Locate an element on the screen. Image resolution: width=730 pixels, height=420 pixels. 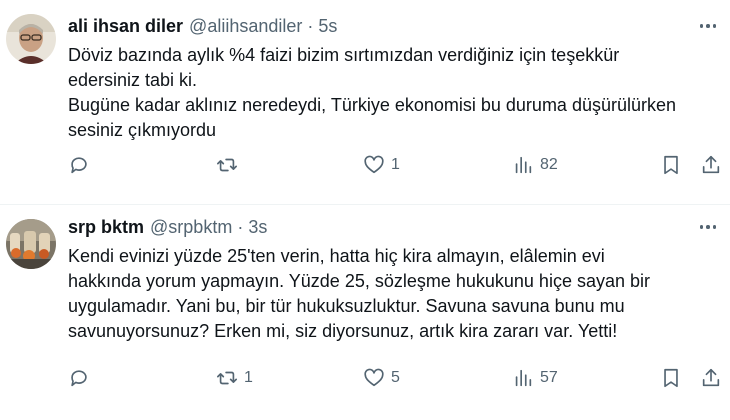
retweet-button is located at coordinates (230, 165).